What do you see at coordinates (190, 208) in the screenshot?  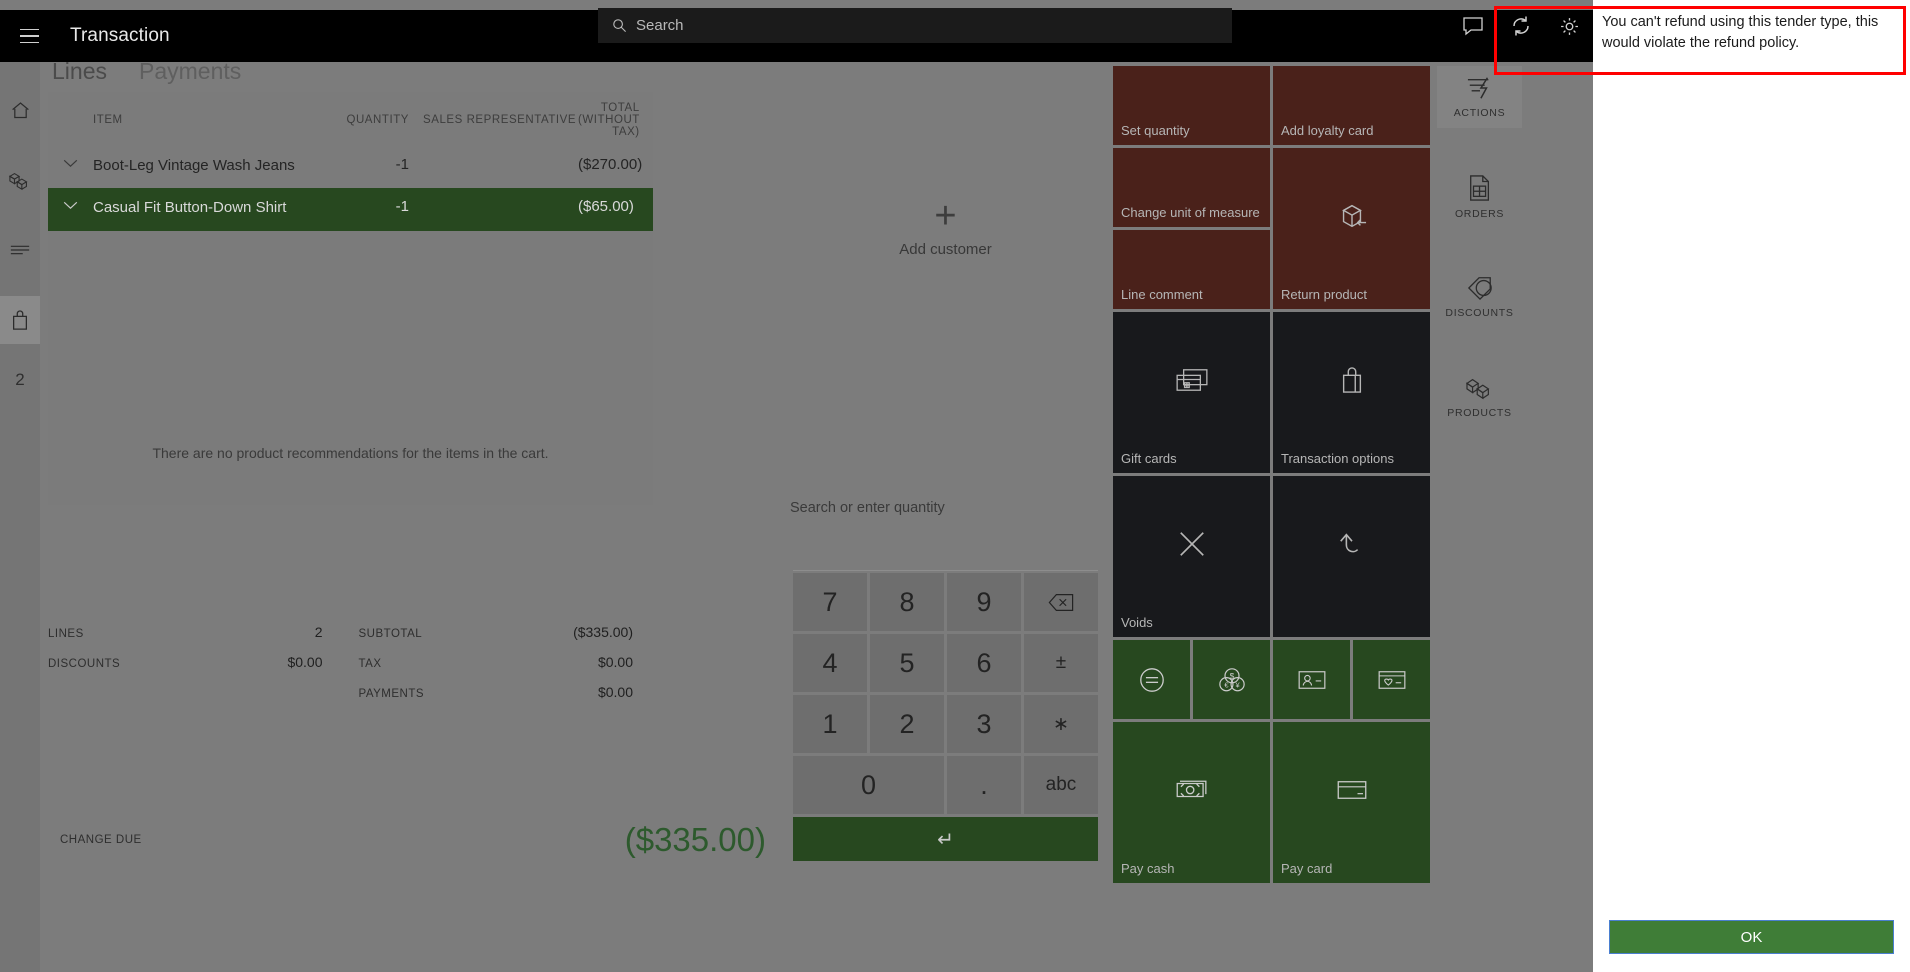 I see `line-item-name: Casual Fit Button-Down Shirt` at bounding box center [190, 208].